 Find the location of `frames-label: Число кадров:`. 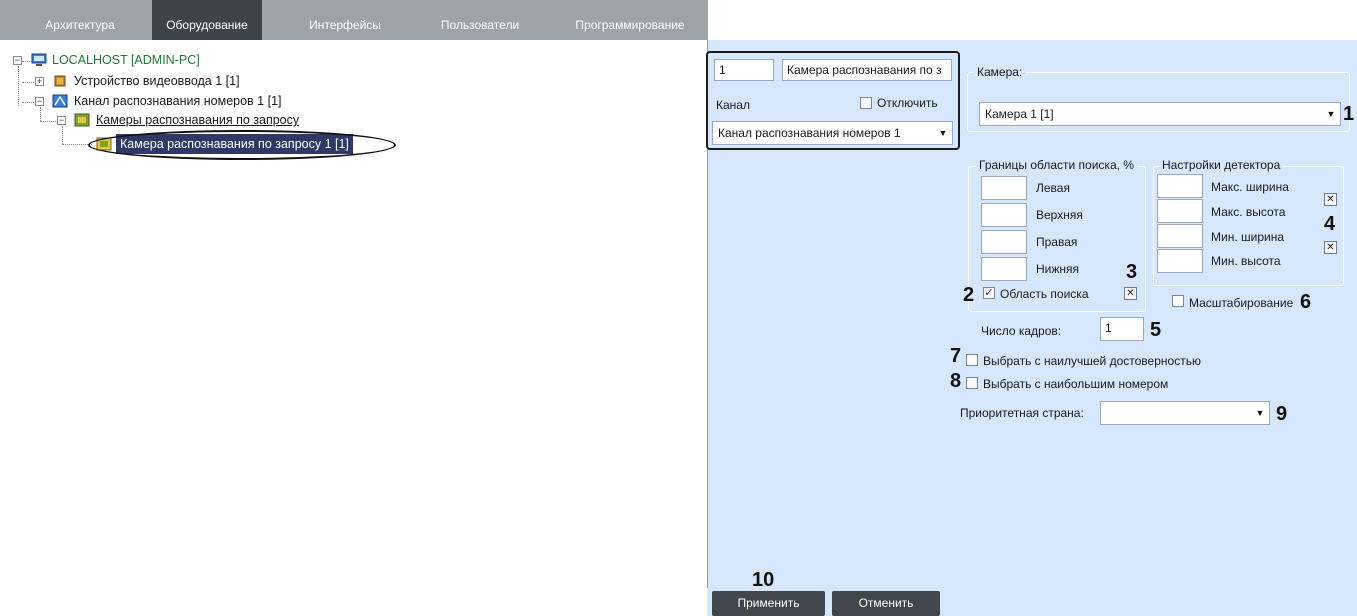

frames-label: Число кадров: is located at coordinates (1021, 331).